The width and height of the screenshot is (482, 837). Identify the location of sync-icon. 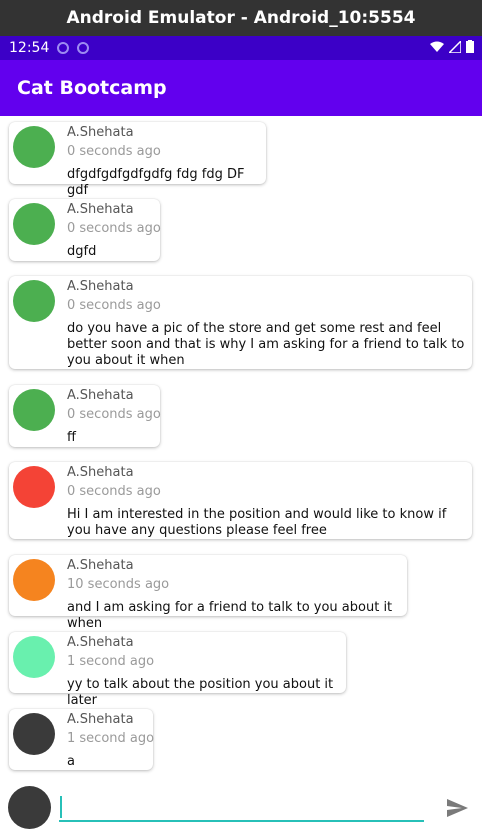
(83, 48).